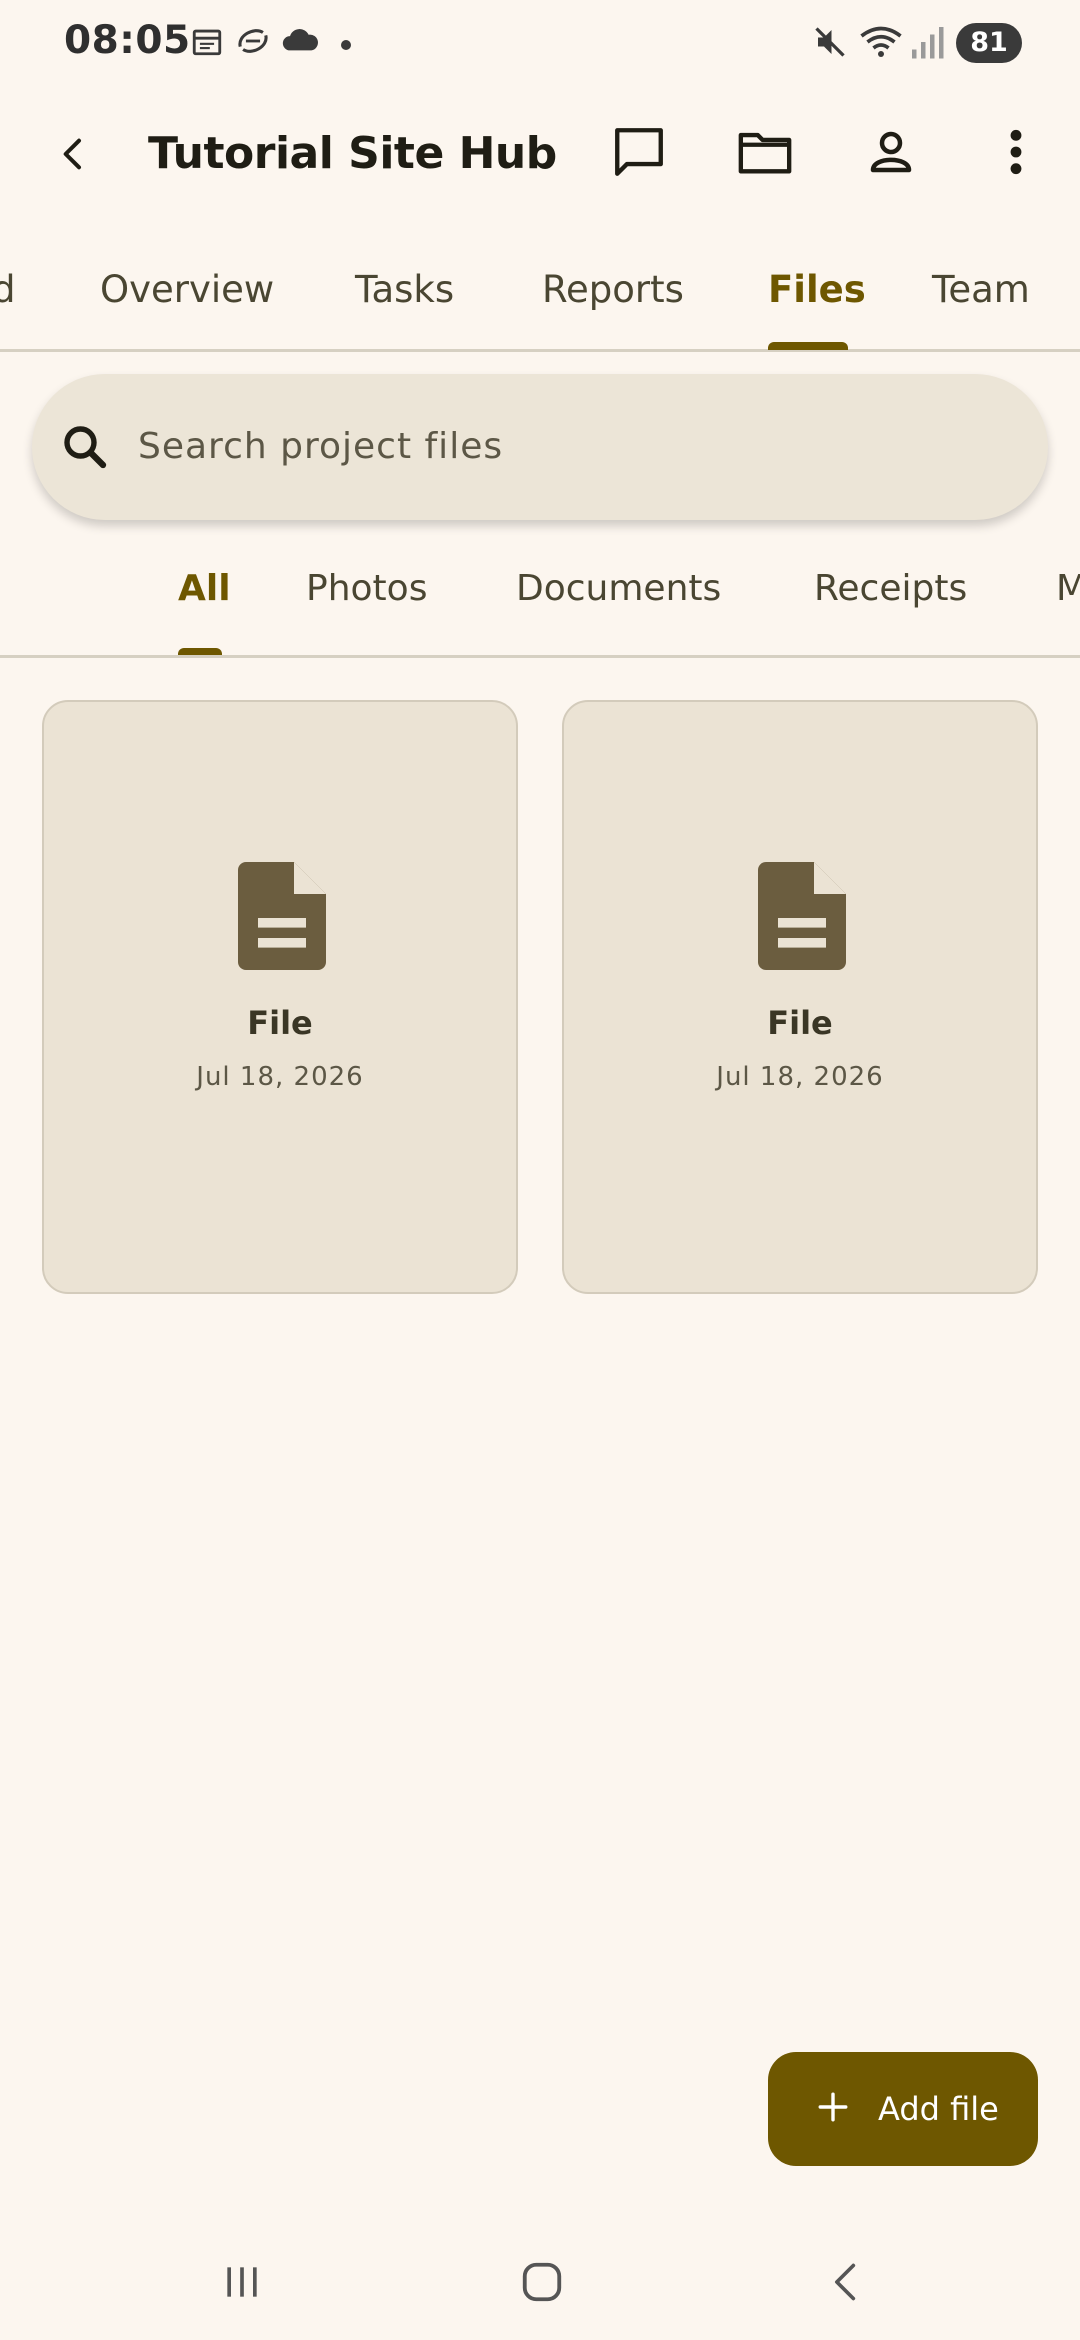 The height and width of the screenshot is (2340, 1080). What do you see at coordinates (8, 289) in the screenshot?
I see `tab-partial: d` at bounding box center [8, 289].